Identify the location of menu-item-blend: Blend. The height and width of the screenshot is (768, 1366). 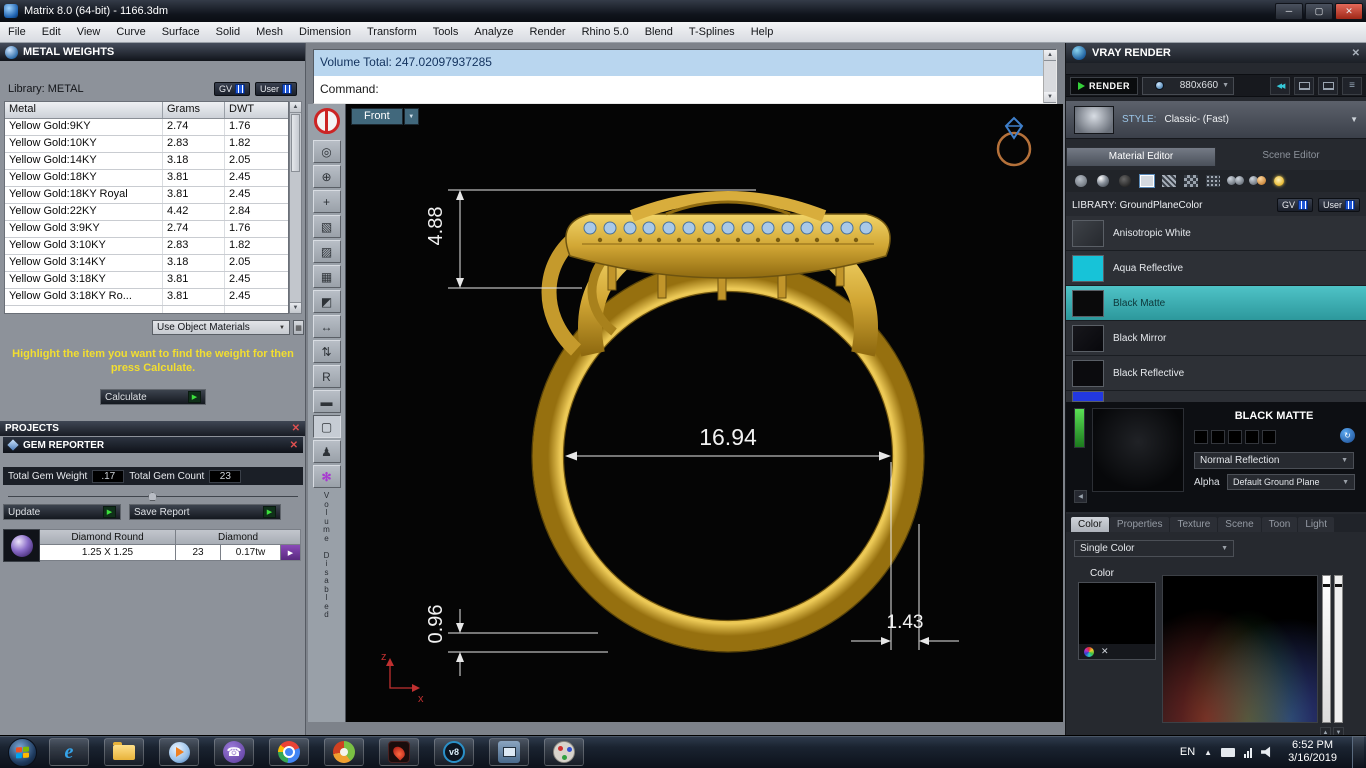
(659, 32).